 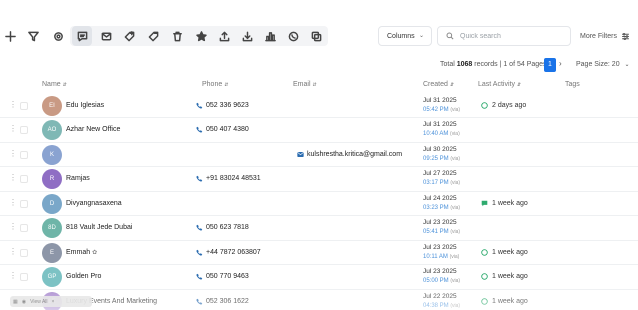 I want to click on columns-dropdown: Columns ⌄, so click(x=405, y=36).